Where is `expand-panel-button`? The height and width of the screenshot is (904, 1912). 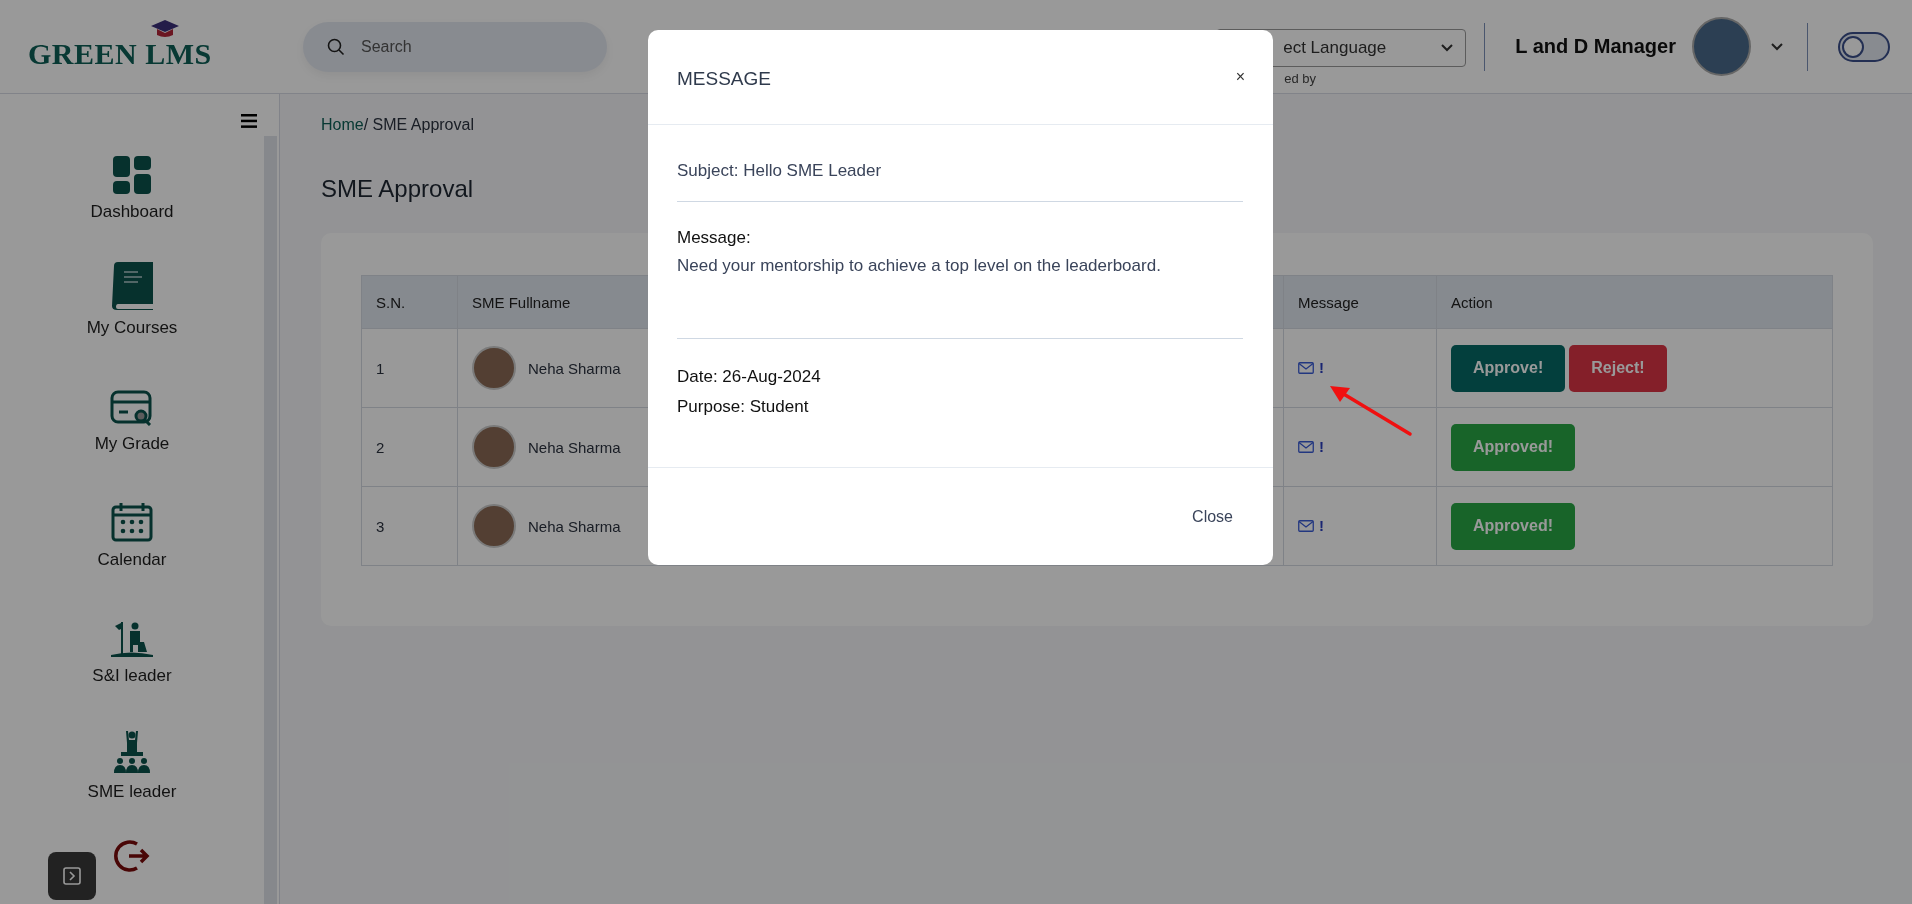
expand-panel-button is located at coordinates (72, 876).